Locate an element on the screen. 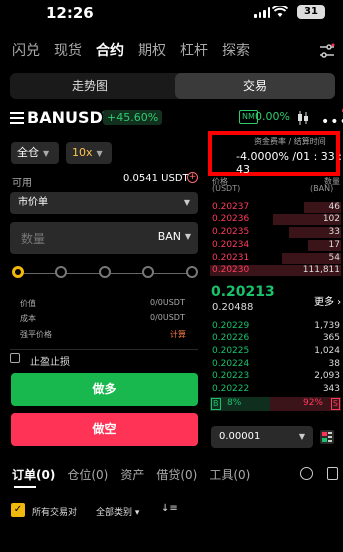 The width and height of the screenshot is (343, 552). mark-price: 0.20488 is located at coordinates (233, 307).